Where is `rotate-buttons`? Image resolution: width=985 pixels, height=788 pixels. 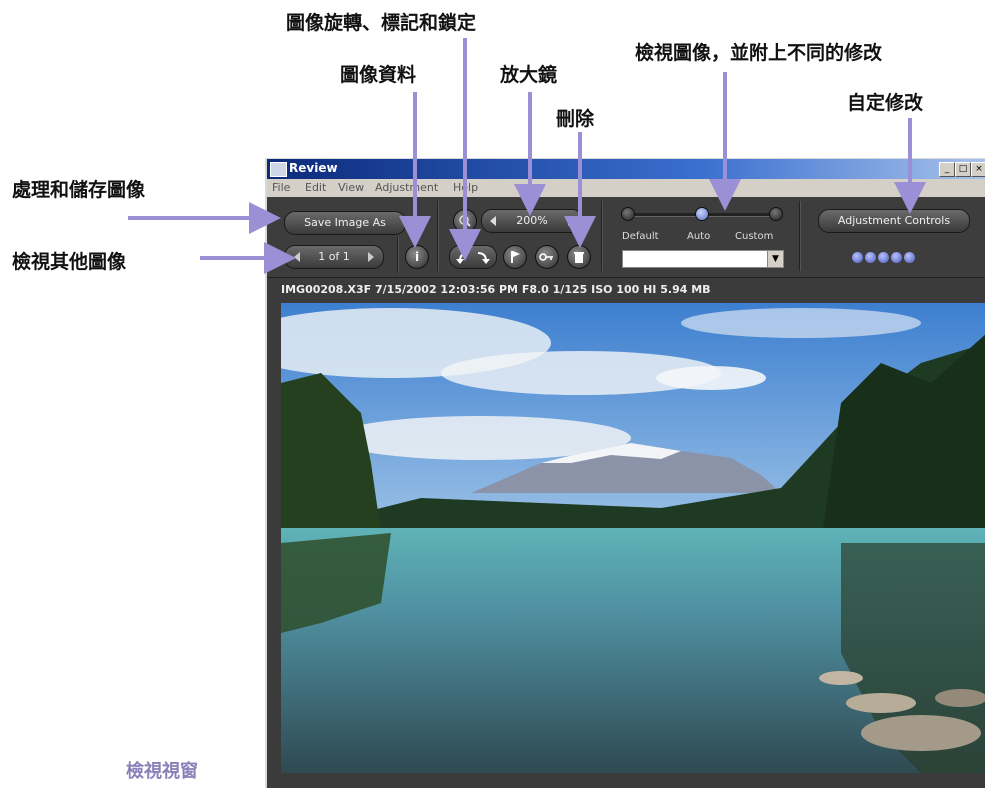 rotate-buttons is located at coordinates (473, 257).